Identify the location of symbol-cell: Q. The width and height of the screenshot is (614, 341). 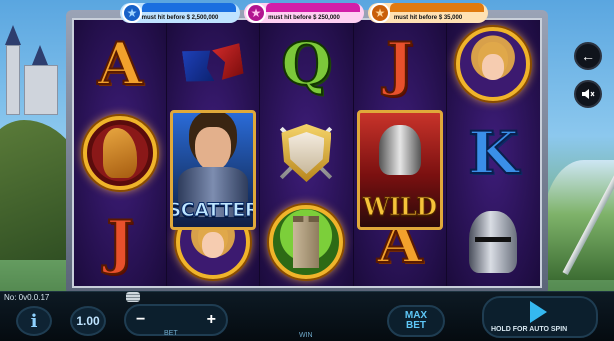
(306, 64).